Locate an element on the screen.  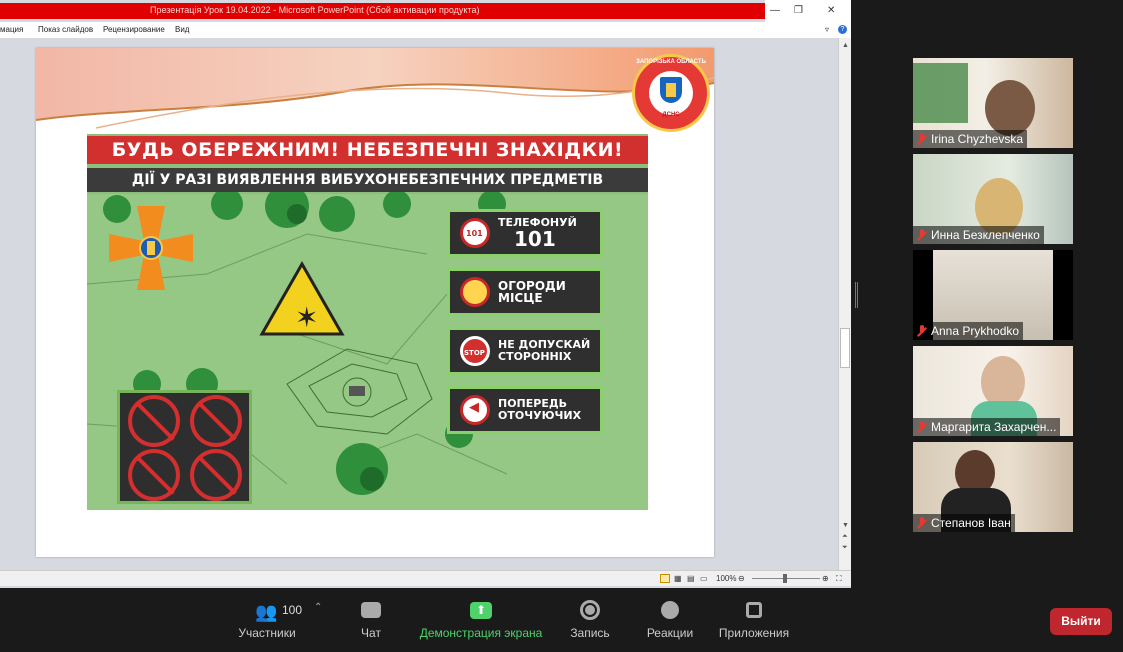
ppt-status-bar: ▦ ▤ ▭ 100% ⊖ ⊕ ⛶ is located at coordinates (425, 578).